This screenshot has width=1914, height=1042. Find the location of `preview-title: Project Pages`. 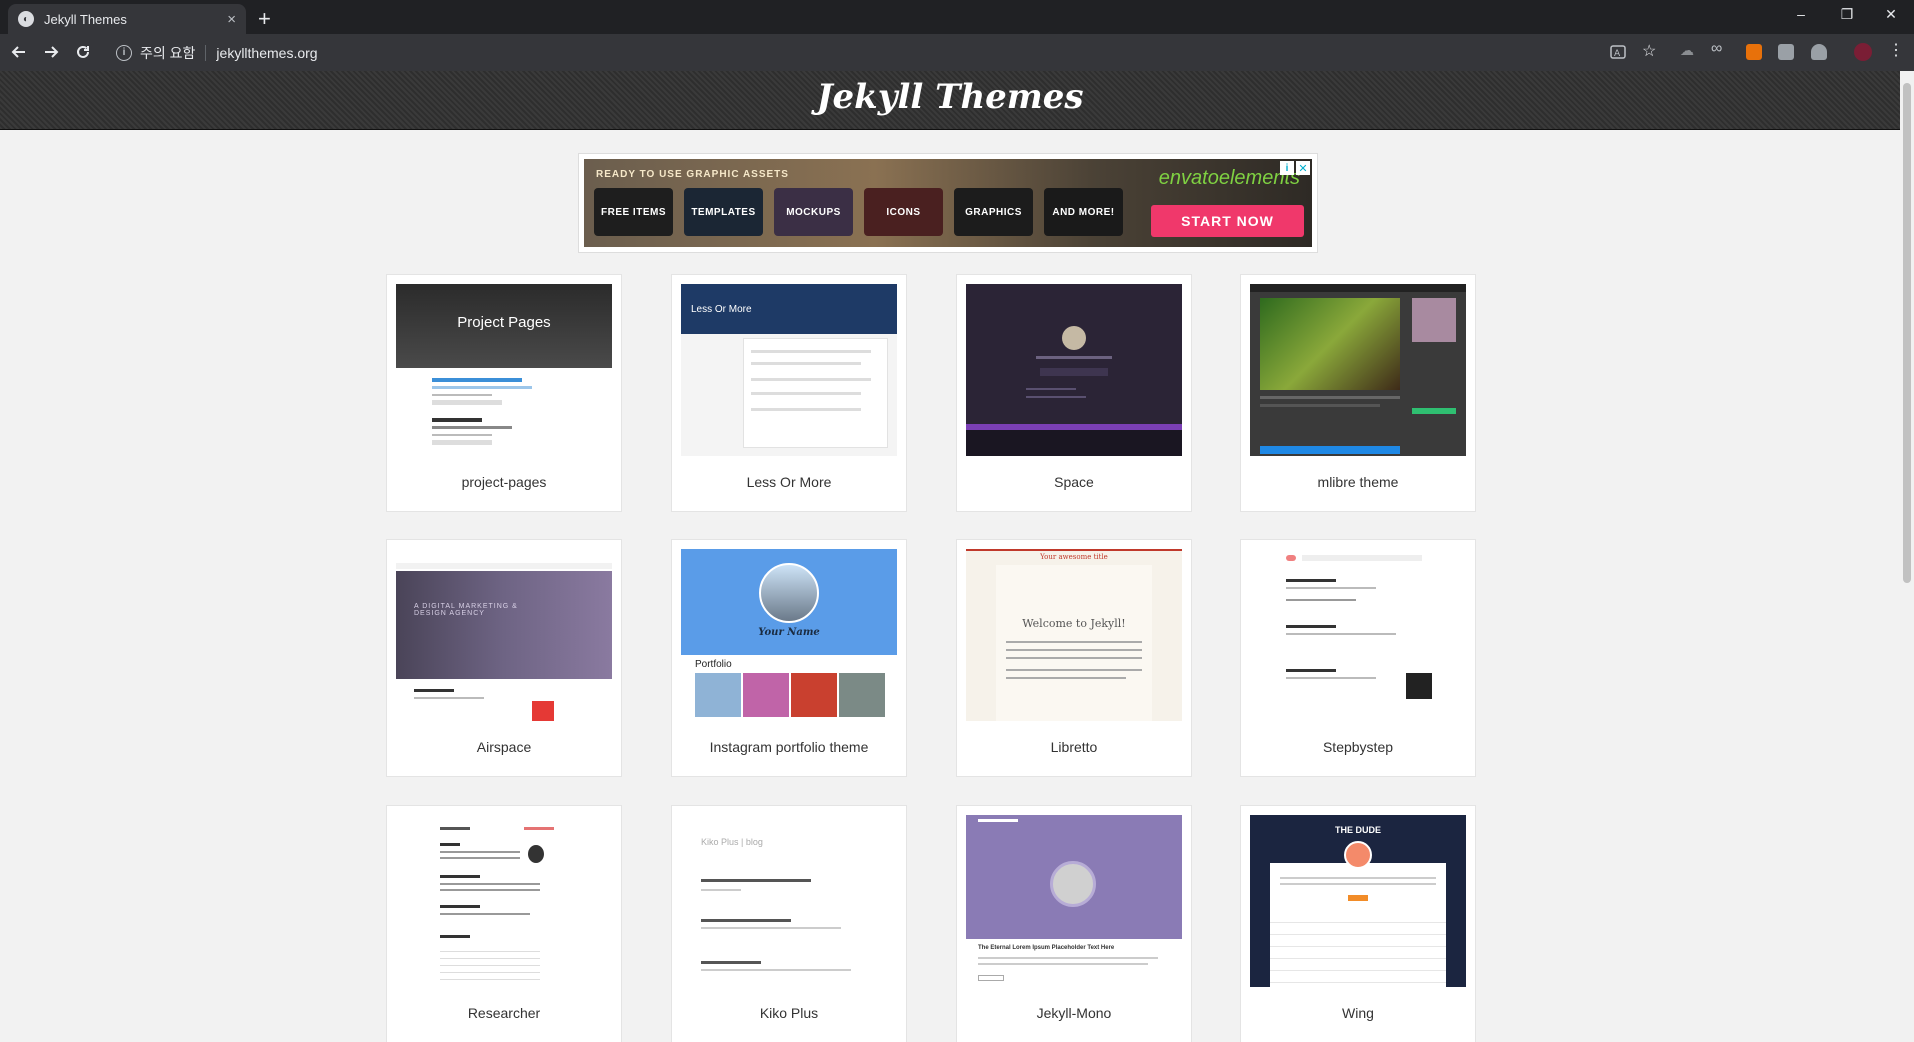

preview-title: Project Pages is located at coordinates (504, 322).